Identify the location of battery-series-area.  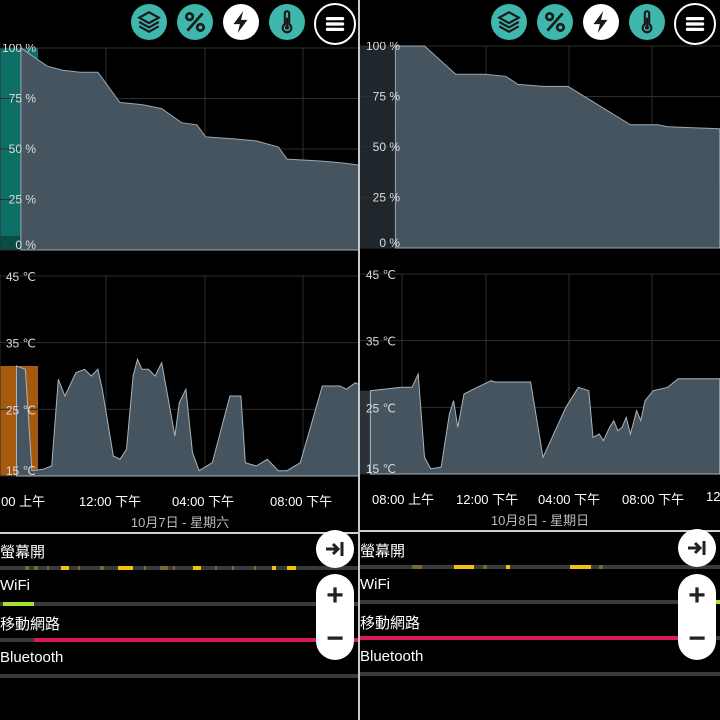
(557, 147).